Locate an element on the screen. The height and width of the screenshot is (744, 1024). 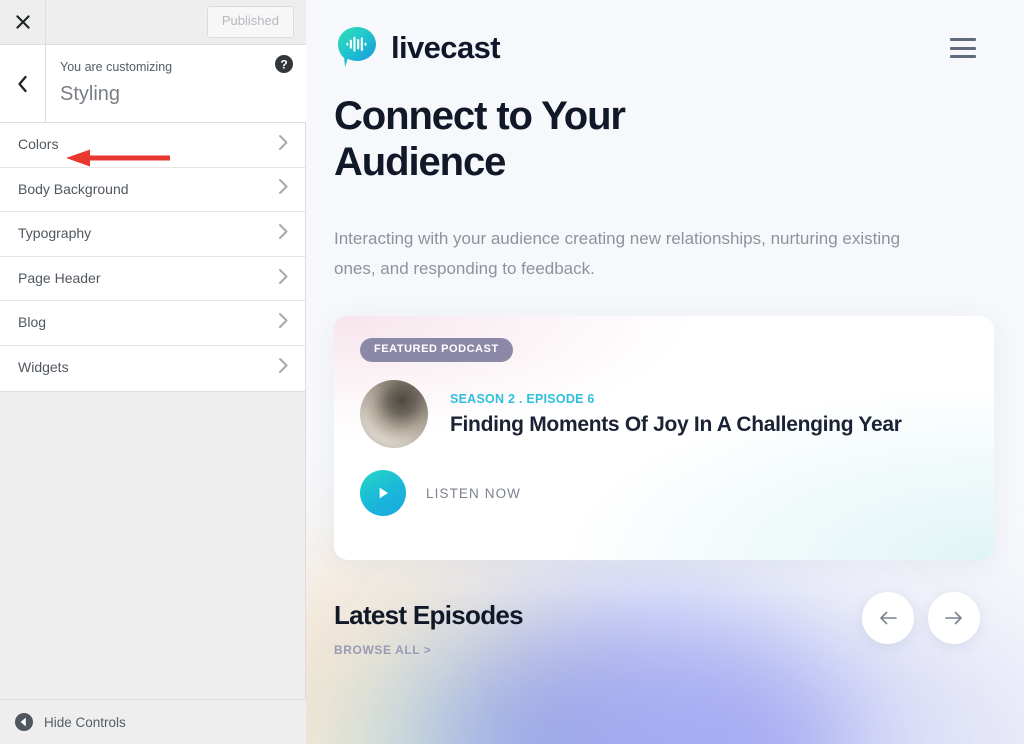
latest-episodes-section: Latest Episodes BROWSE ALL > is located at coordinates (665, 624).